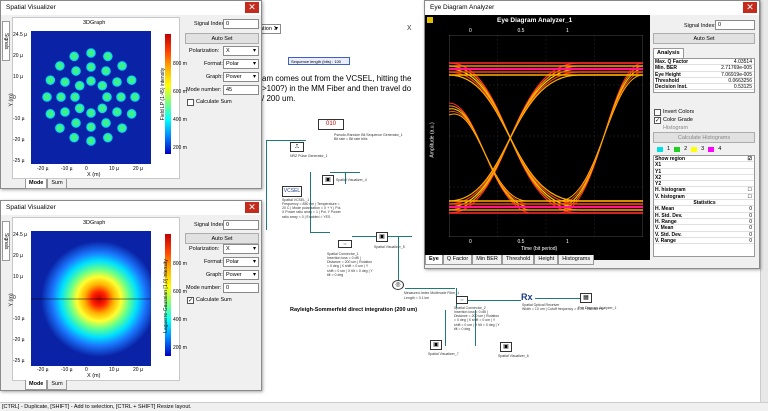 Image resolution: width=768 pixels, height=411 pixels. I want to click on tab-q-factor: Q Factor, so click(457, 260).